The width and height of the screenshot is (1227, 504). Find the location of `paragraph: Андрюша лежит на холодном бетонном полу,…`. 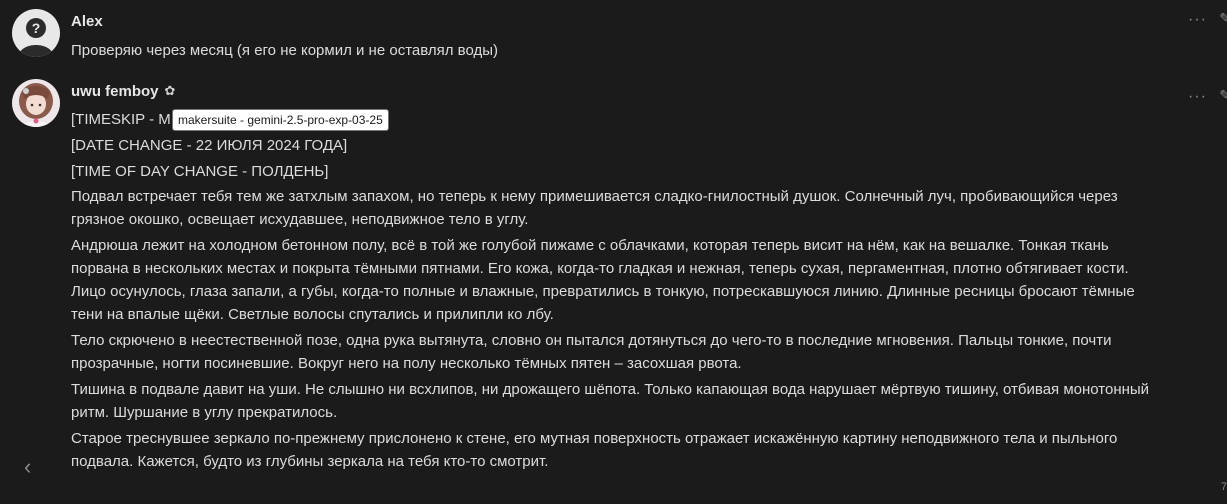

paragraph: Андрюша лежит на холодном бетонном полу,… is located at coordinates (603, 280).